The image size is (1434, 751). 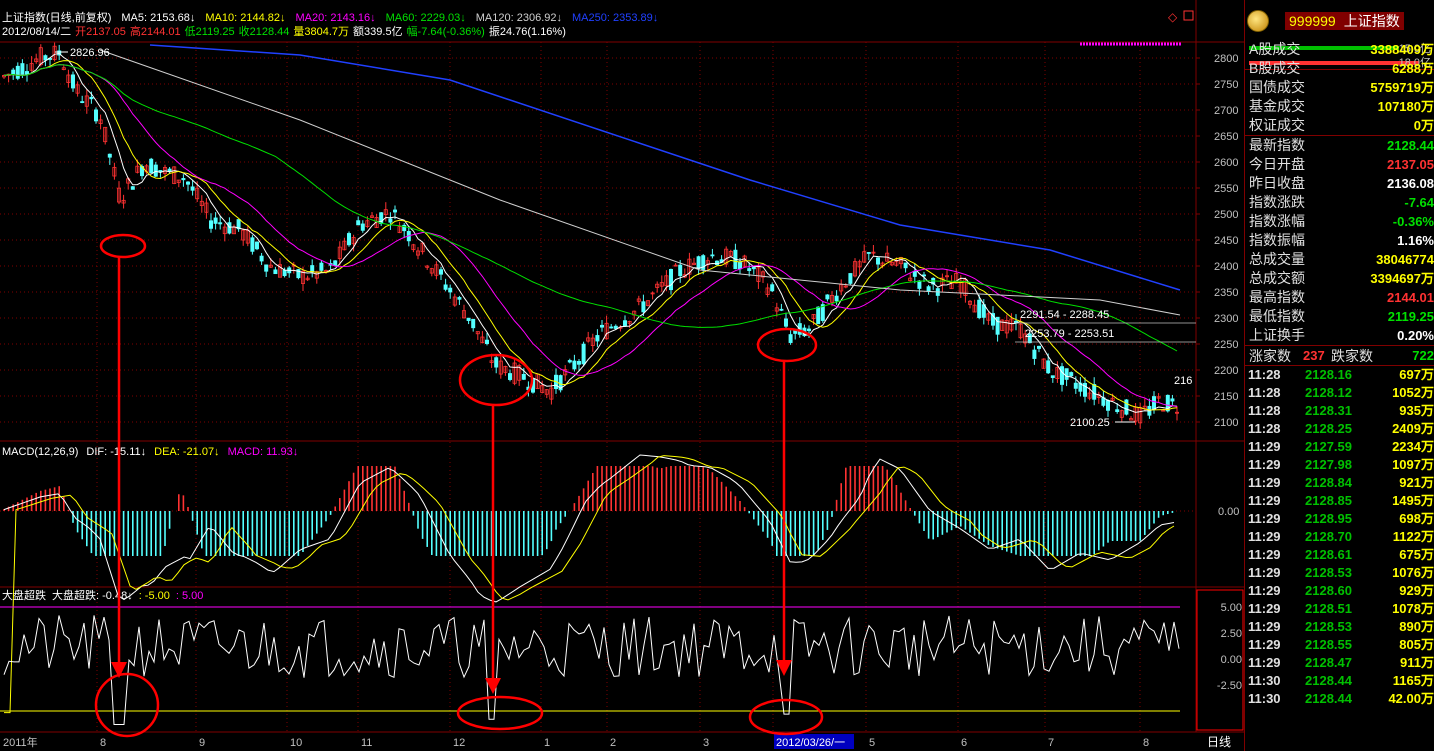 What do you see at coordinates (1416, 626) in the screenshot?
I see `tick-volume: 890万` at bounding box center [1416, 626].